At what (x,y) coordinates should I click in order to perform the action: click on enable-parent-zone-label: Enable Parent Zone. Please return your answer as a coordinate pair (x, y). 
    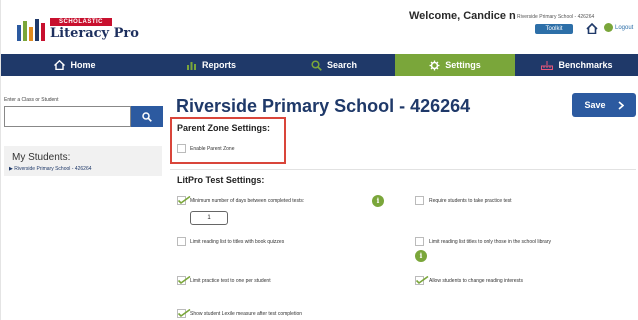
    Looking at the image, I should click on (212, 149).